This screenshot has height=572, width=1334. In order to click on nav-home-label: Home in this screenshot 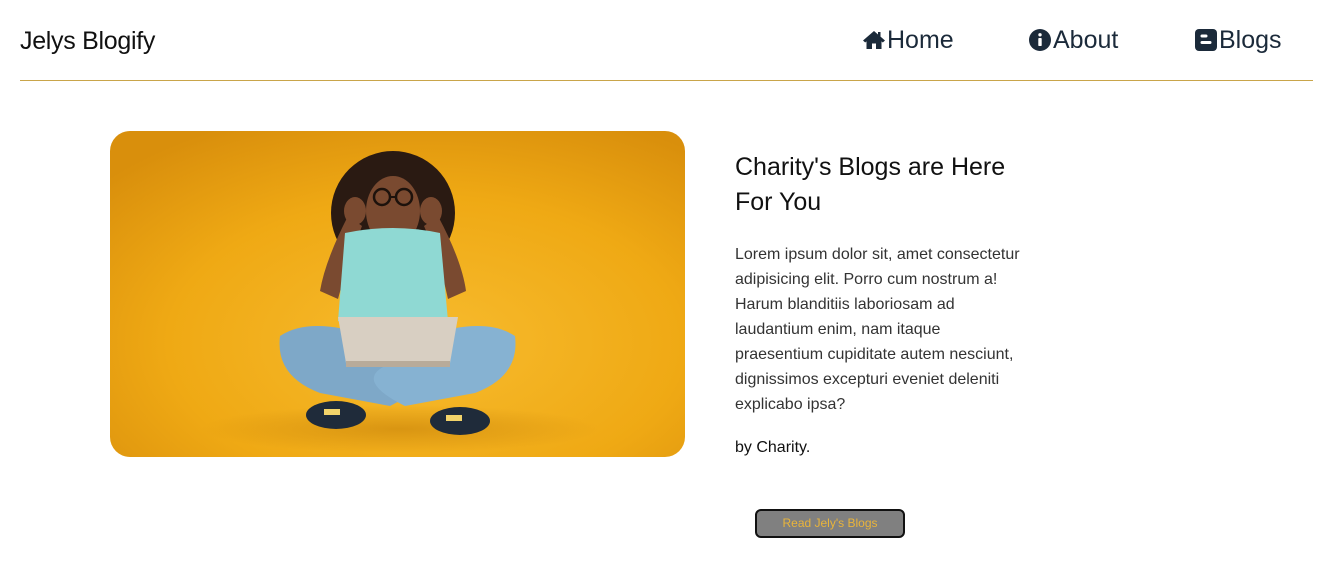, I will do `click(920, 40)`.